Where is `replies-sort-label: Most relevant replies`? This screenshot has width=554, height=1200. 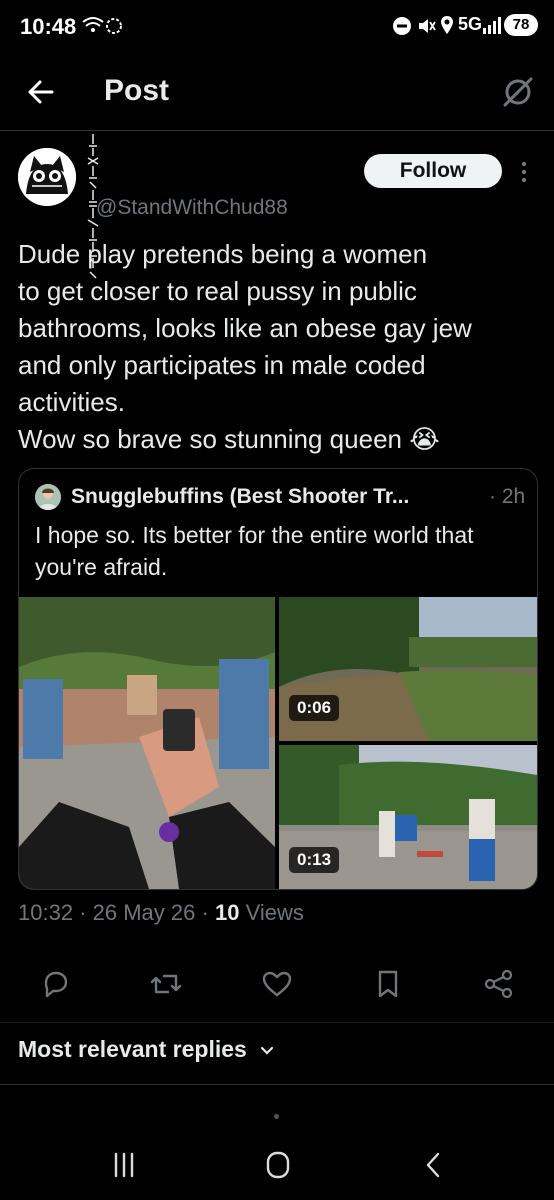
replies-sort-label: Most relevant replies is located at coordinates (132, 1049).